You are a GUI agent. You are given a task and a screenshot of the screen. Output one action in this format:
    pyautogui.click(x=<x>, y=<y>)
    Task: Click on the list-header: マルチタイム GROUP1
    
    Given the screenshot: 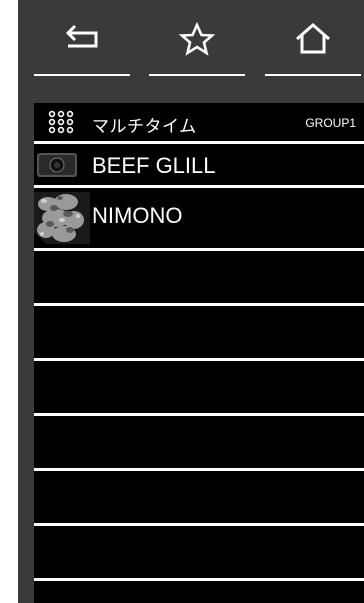 What is the action you would take?
    pyautogui.click(x=199, y=122)
    